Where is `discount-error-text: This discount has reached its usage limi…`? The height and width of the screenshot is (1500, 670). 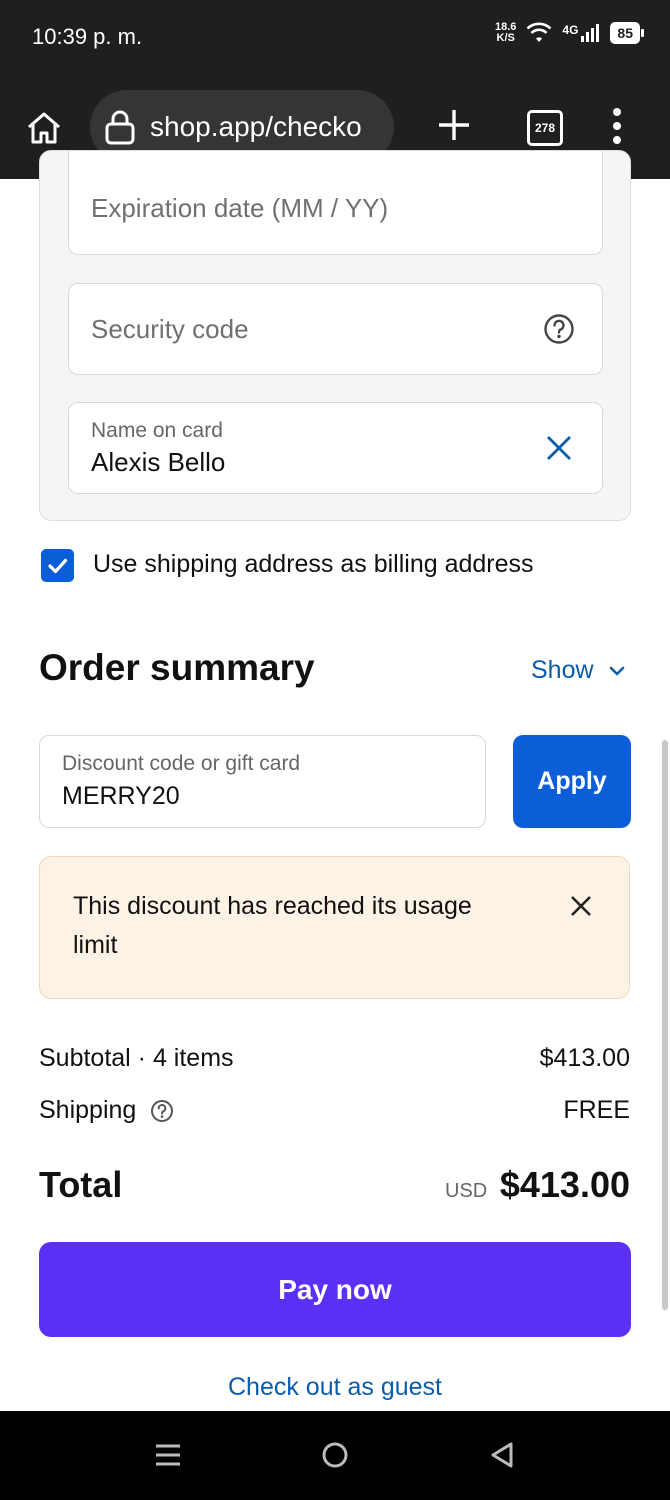 discount-error-text: This discount has reached its usage limi… is located at coordinates (272, 925).